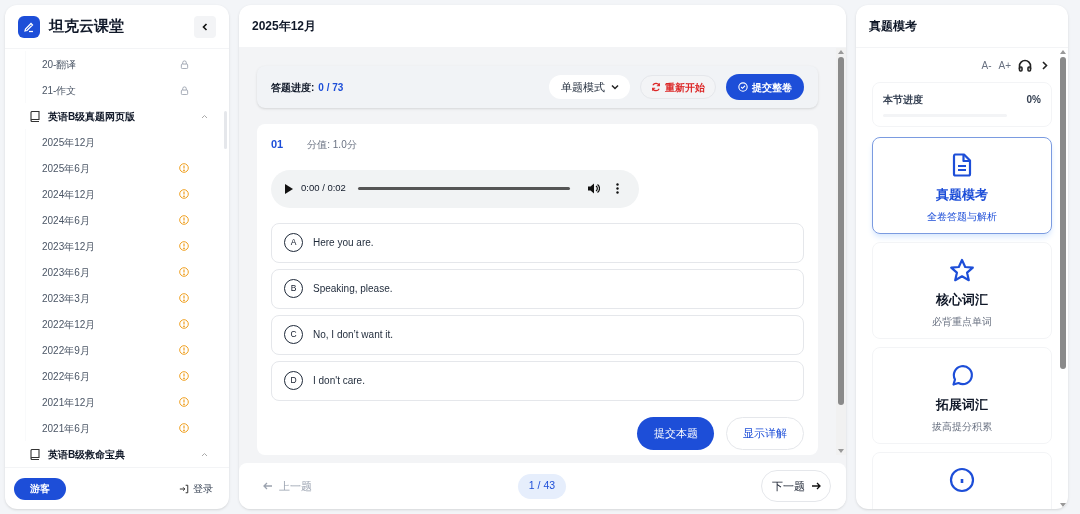 This screenshot has width=1080, height=514. Describe the element at coordinates (117, 454) in the screenshot. I see `sidebar-section: 英语B级救命宝典` at that location.